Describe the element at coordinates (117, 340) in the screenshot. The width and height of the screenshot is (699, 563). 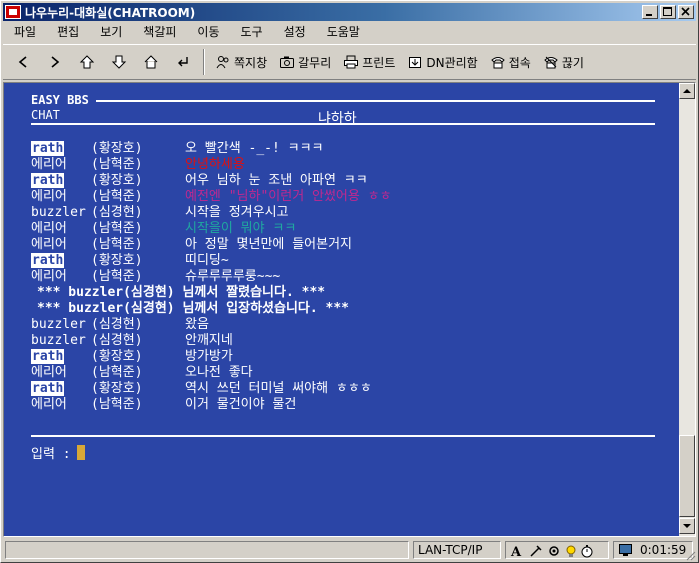
I see `chat-realname: (심경현)` at that location.